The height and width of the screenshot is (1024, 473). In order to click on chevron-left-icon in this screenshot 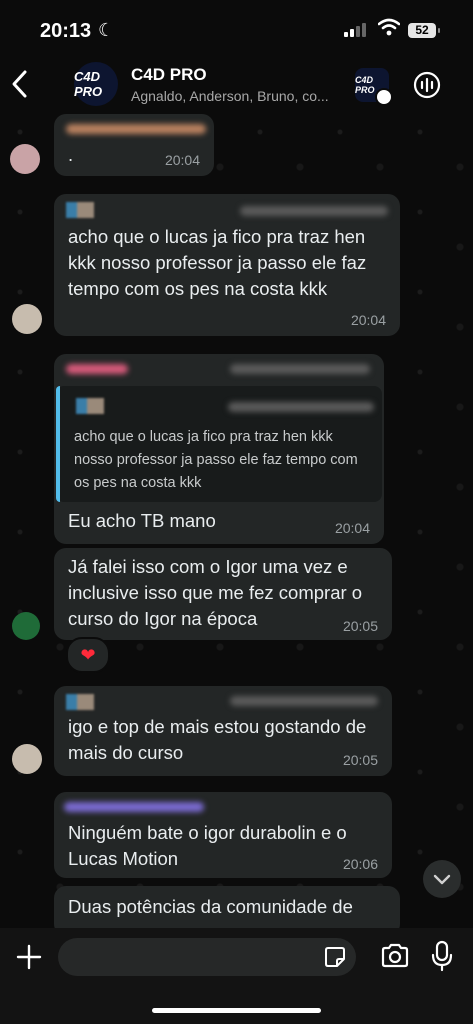, I will do `click(20, 84)`.